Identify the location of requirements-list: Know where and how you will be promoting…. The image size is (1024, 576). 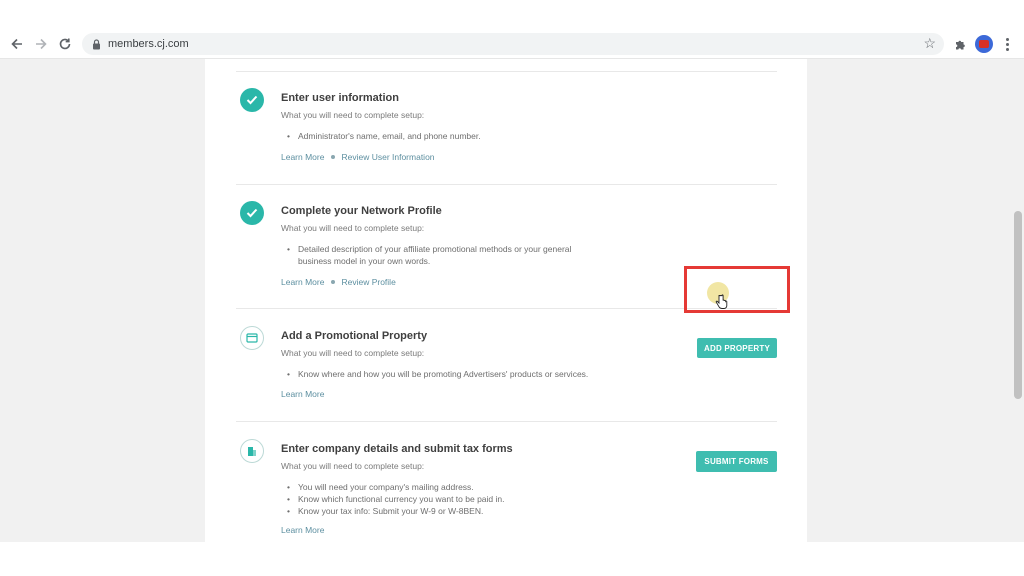
(434, 374).